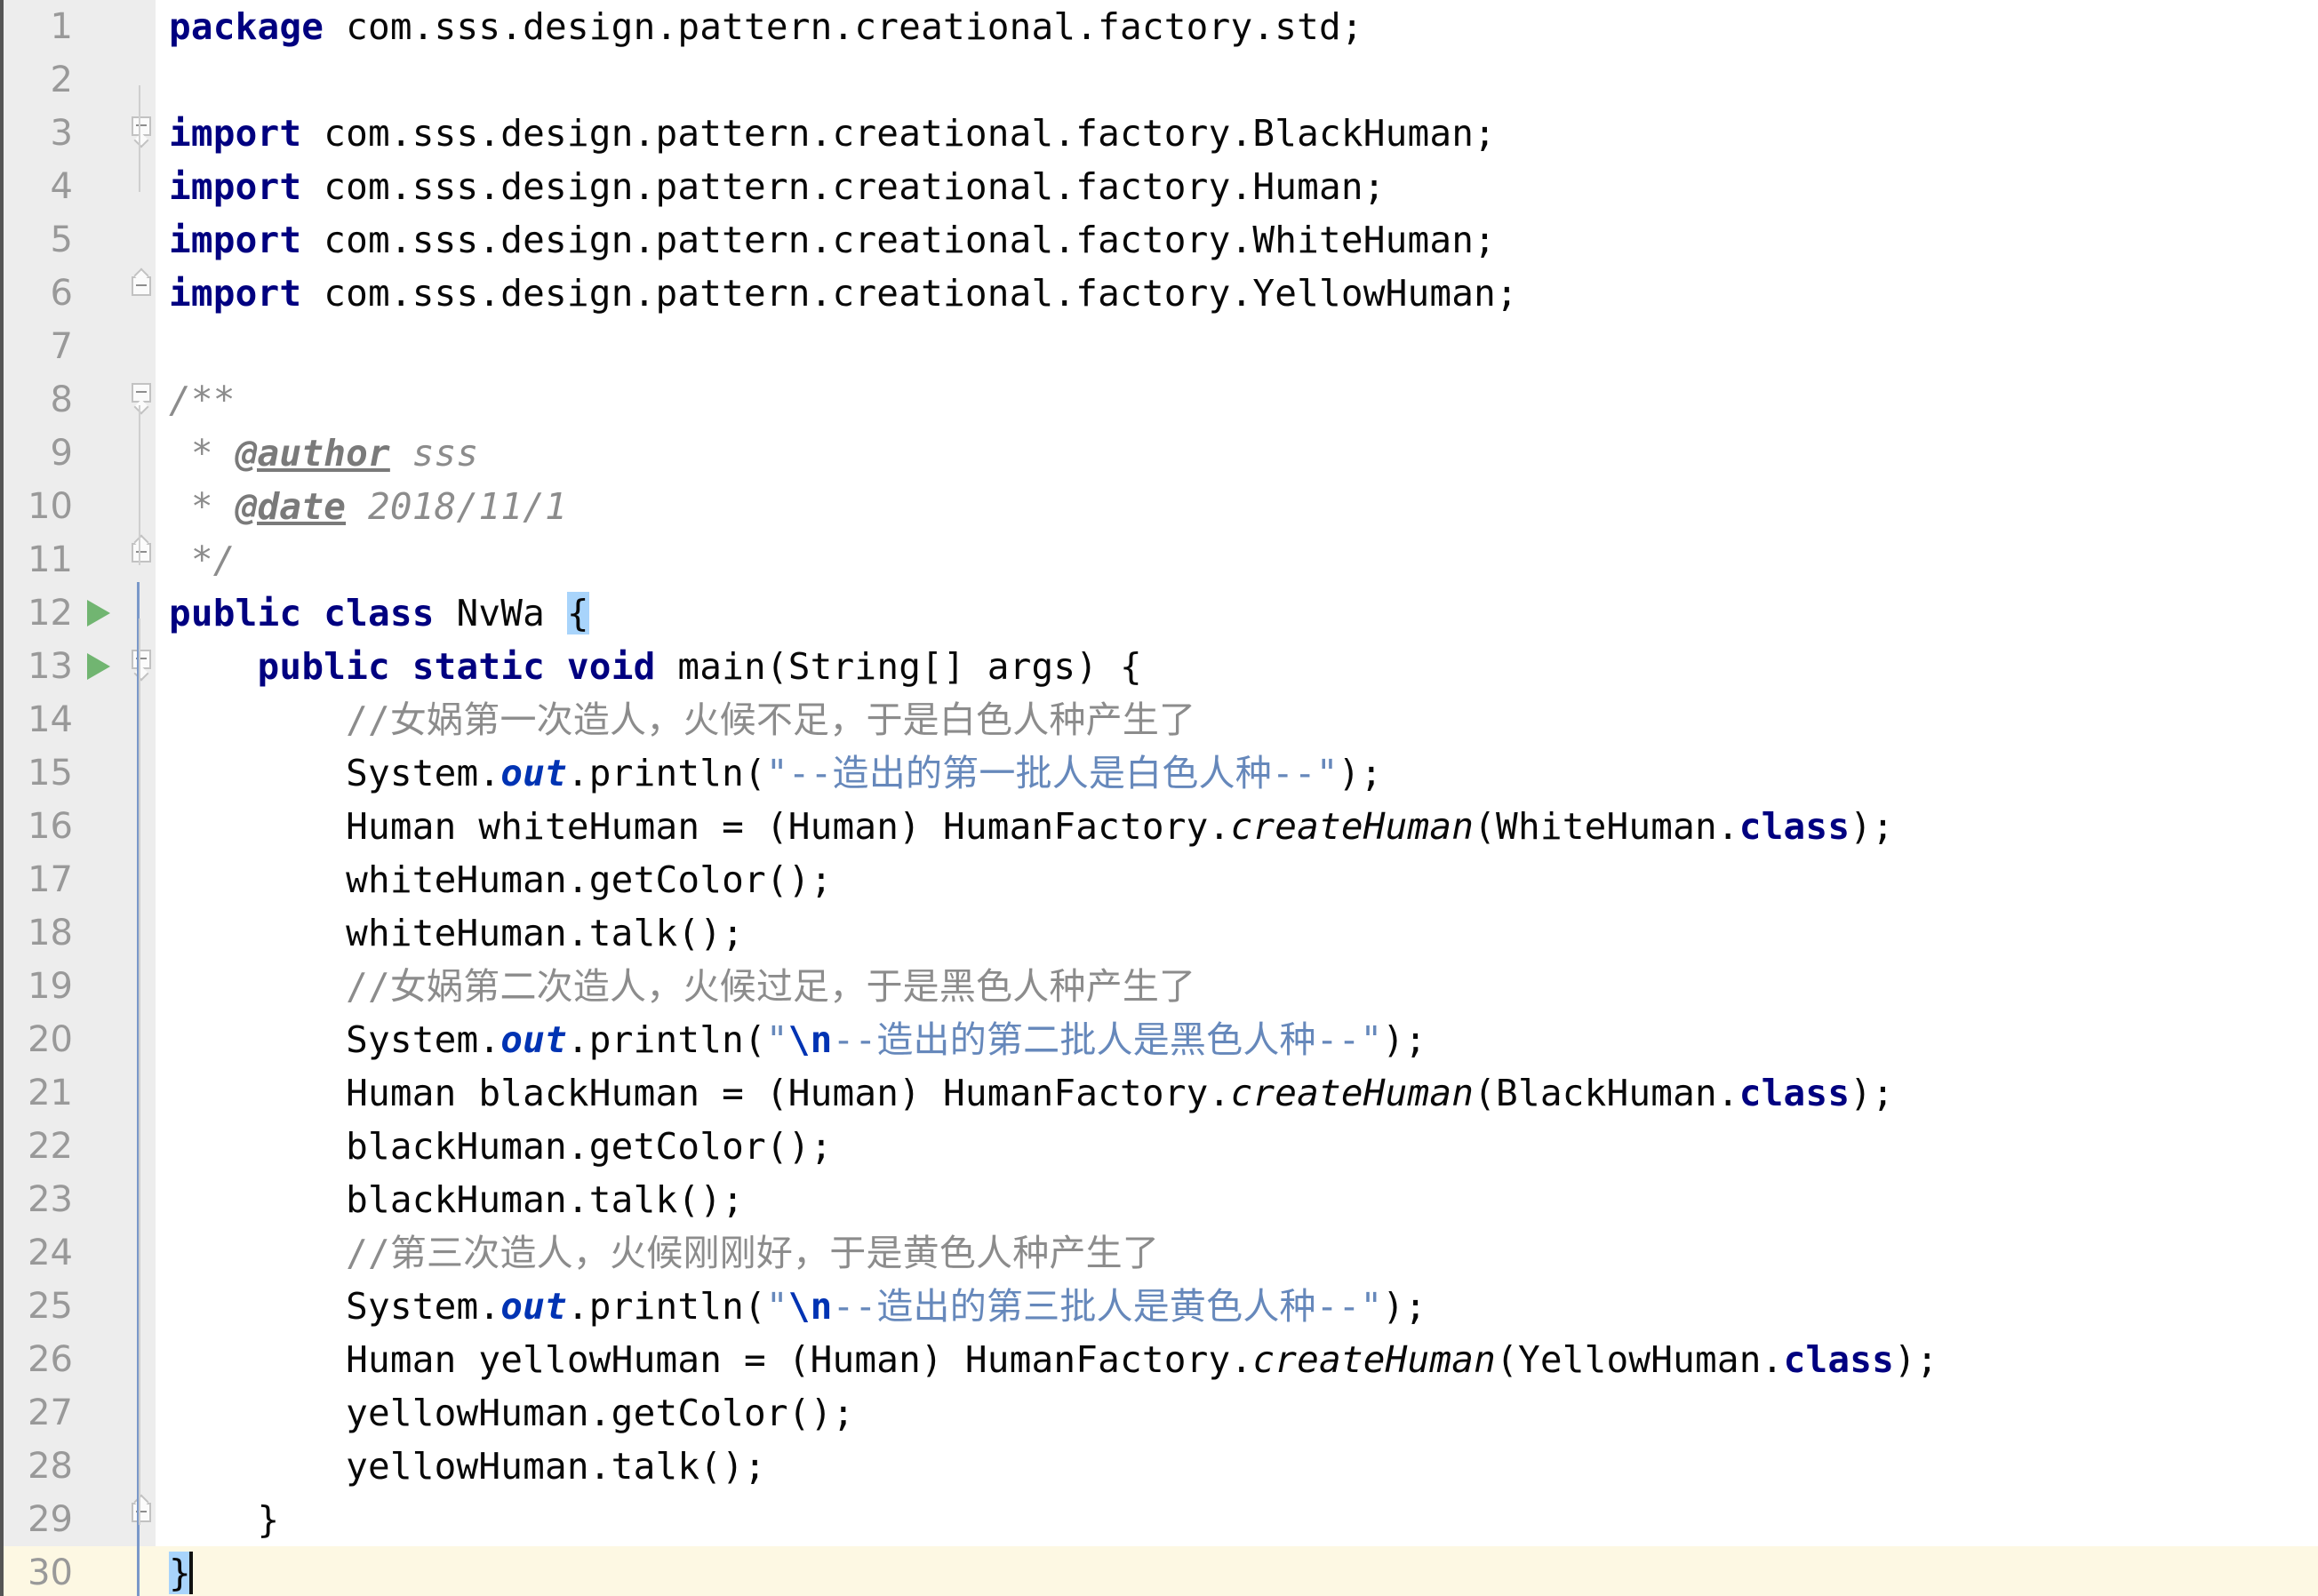  I want to click on code-text: whiteHuman.talk();, so click(457, 933).